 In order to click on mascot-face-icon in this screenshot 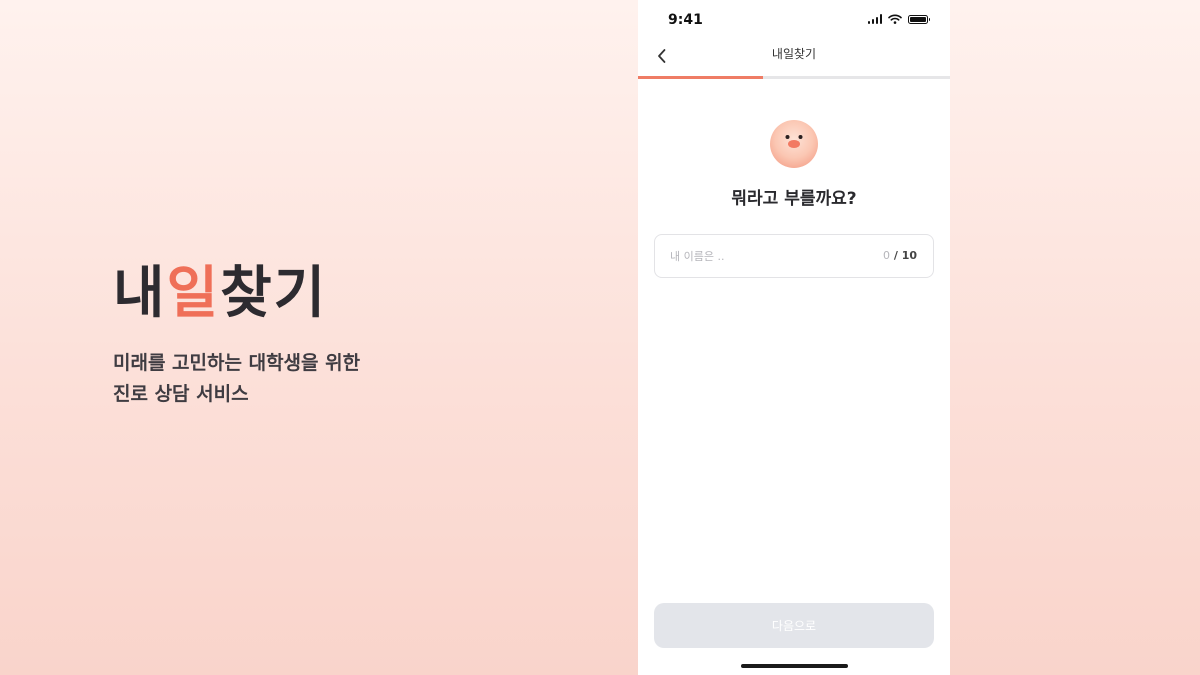, I will do `click(794, 144)`.